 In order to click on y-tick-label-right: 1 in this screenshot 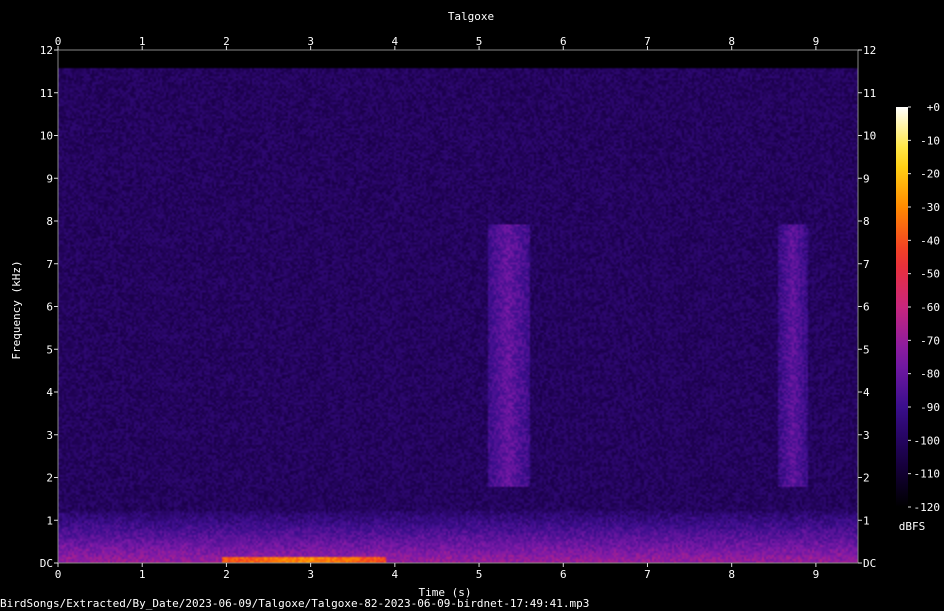, I will do `click(866, 520)`.